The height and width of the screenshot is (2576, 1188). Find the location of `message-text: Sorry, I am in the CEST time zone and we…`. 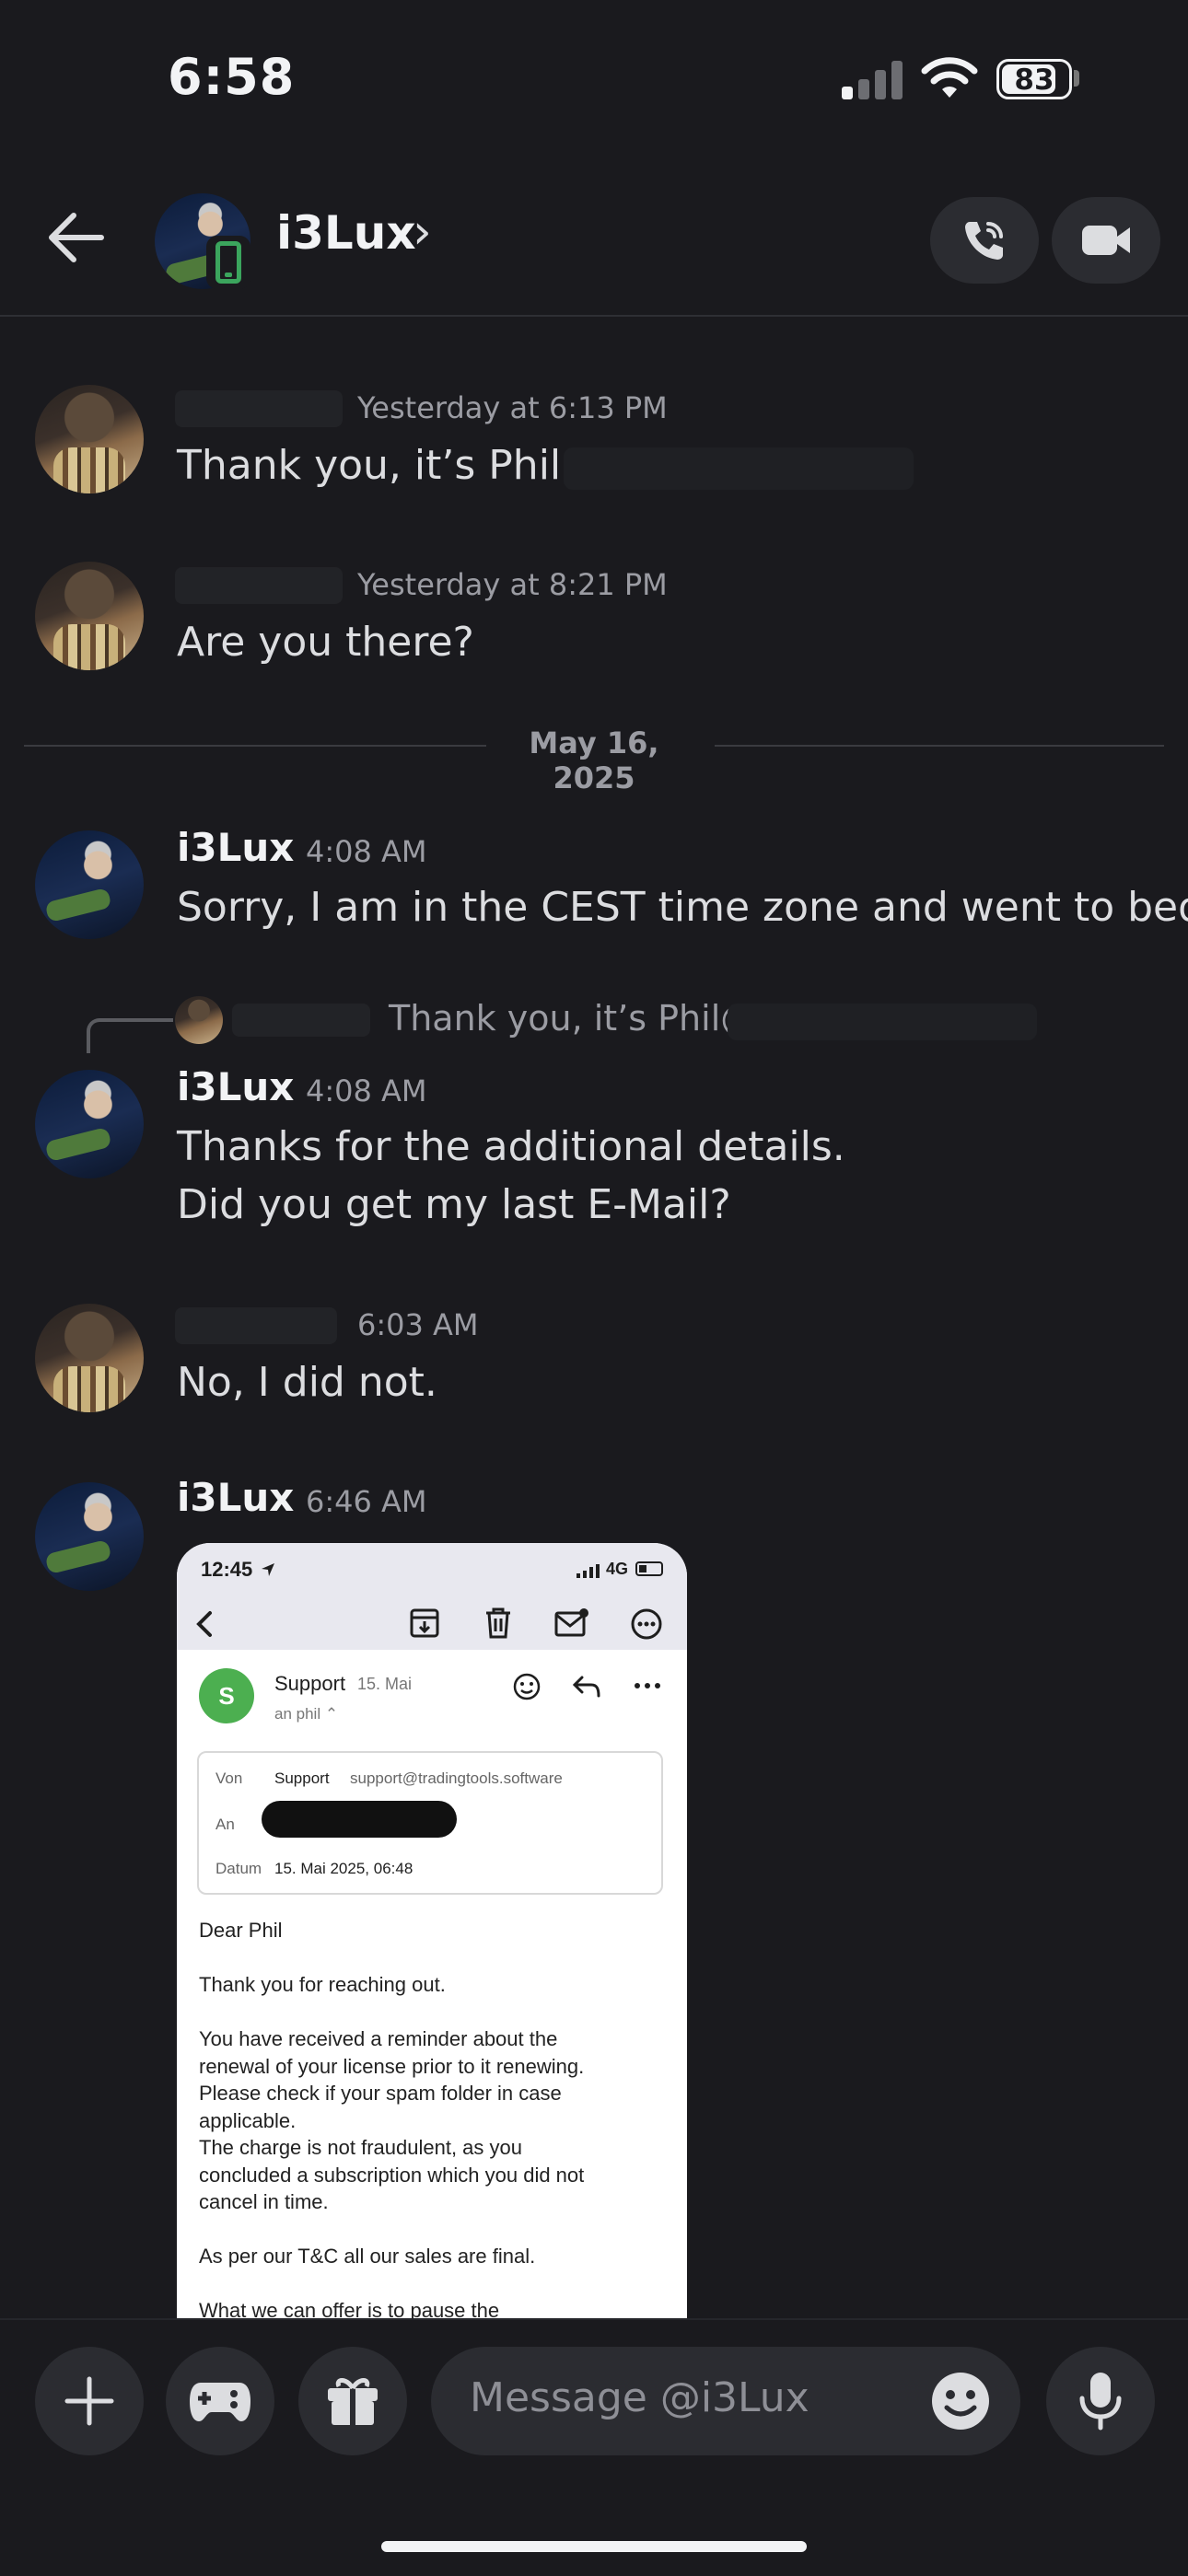

message-text: Sorry, I am in the CEST time zone and we… is located at coordinates (682, 907).